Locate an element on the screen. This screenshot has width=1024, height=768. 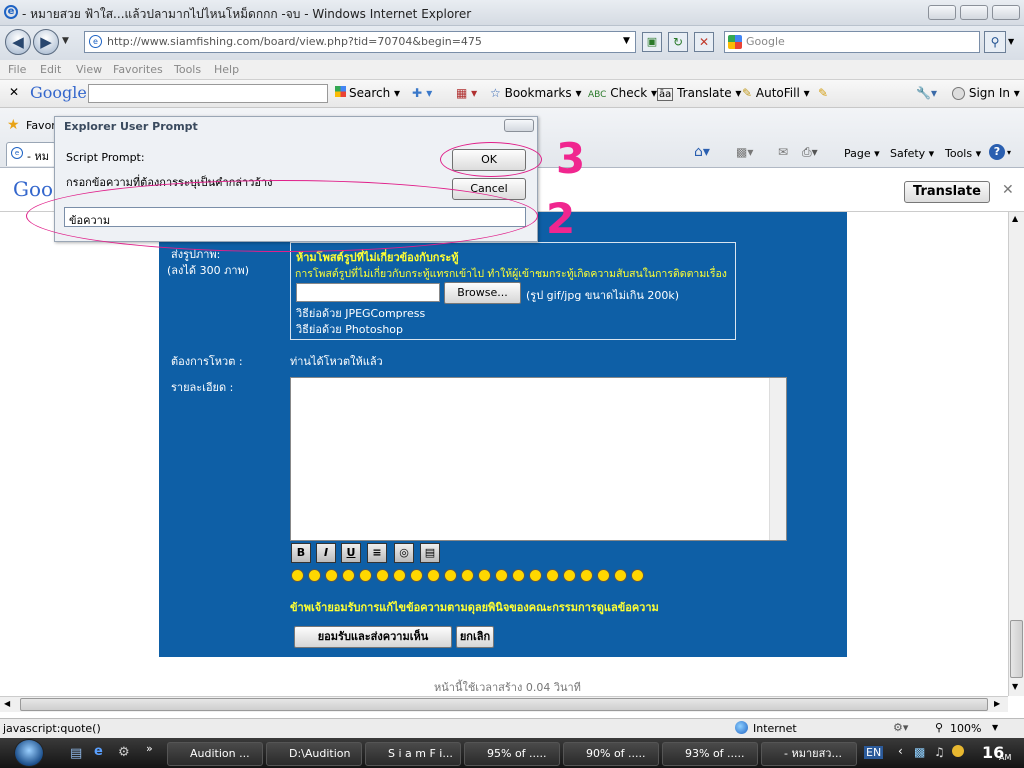
read-mail-icon: ✉ is located at coordinates (783, 152).